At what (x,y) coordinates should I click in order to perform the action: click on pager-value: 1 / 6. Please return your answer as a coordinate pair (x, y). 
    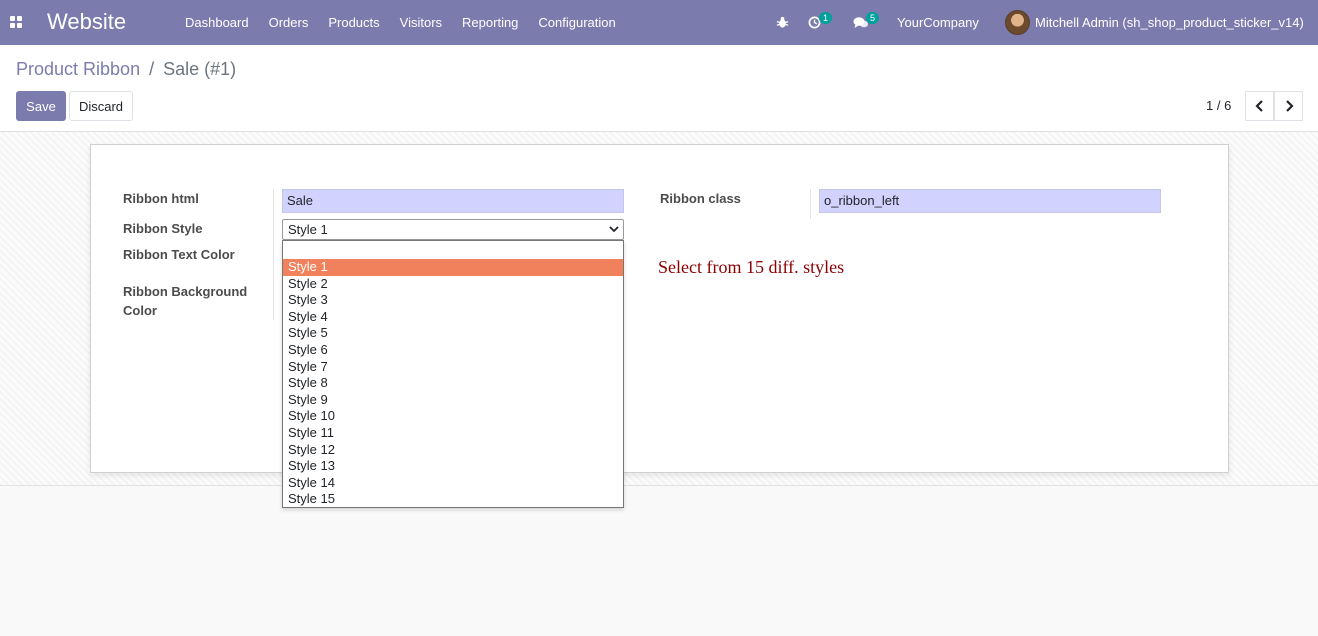
    Looking at the image, I should click on (1218, 105).